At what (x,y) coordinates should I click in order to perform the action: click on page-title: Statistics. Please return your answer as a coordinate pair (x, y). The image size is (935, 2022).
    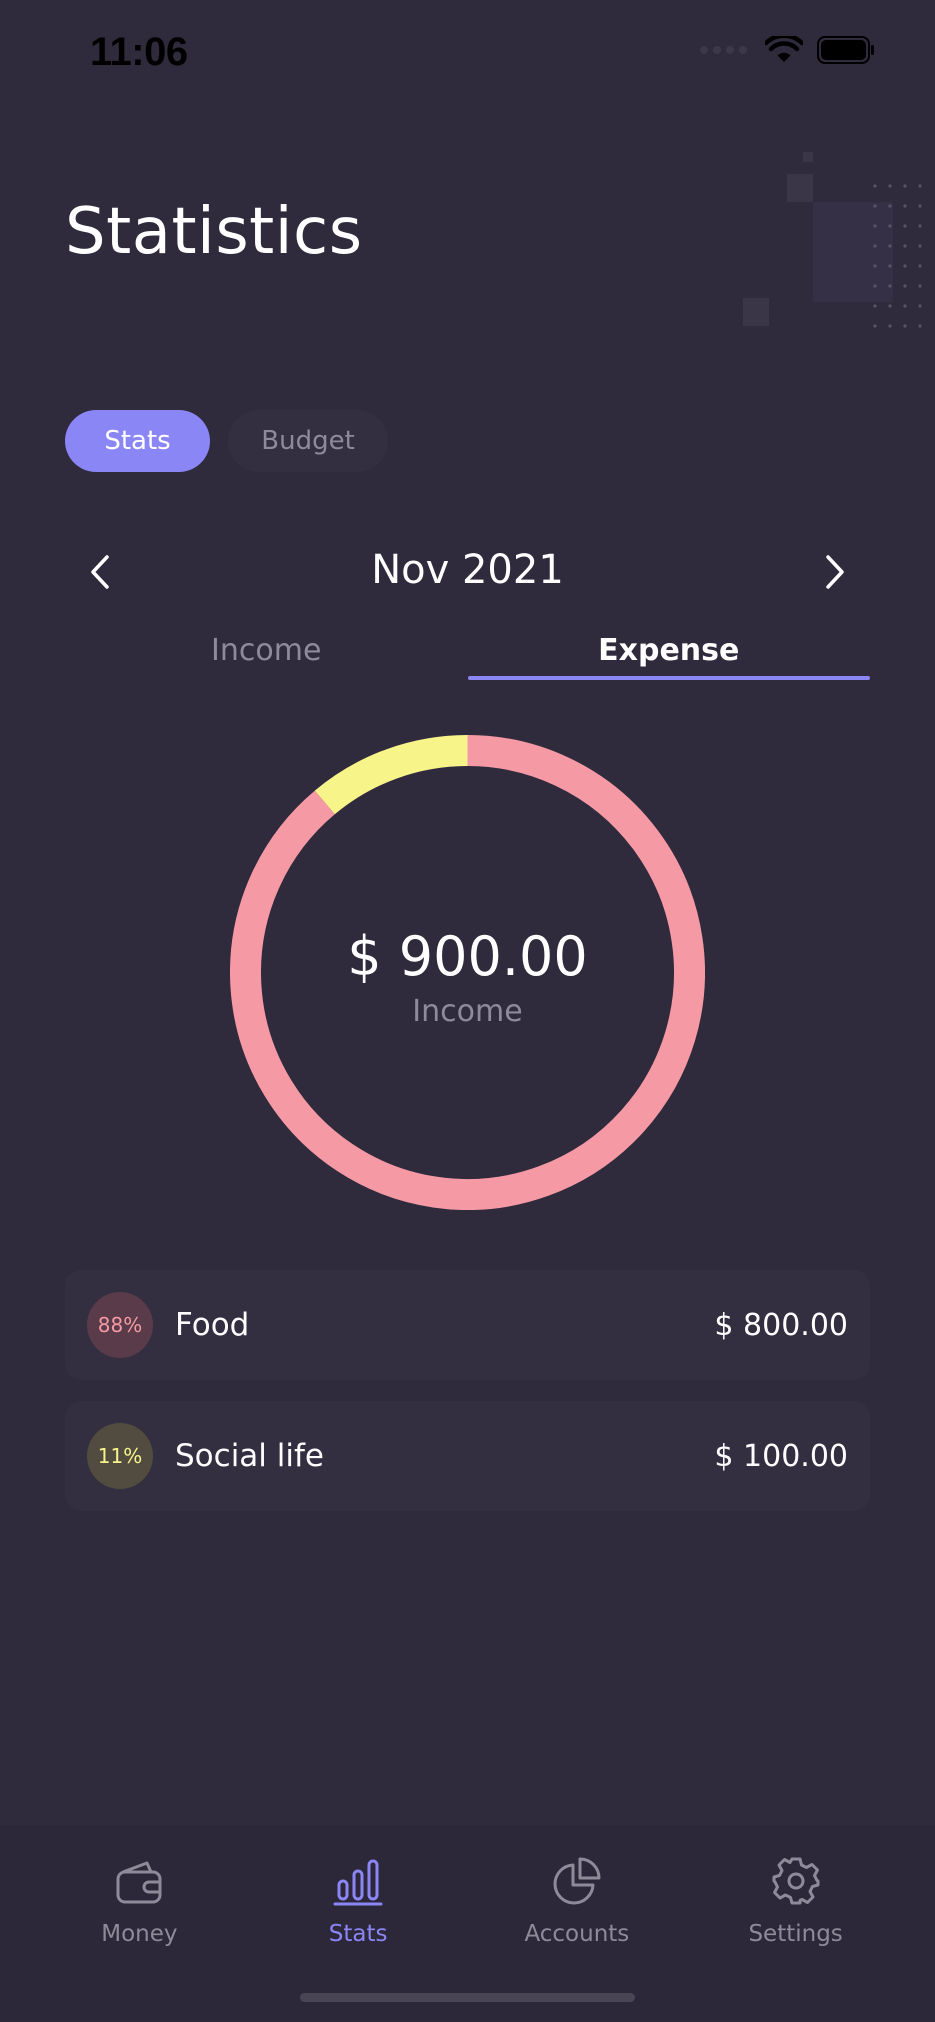
    Looking at the image, I should click on (214, 232).